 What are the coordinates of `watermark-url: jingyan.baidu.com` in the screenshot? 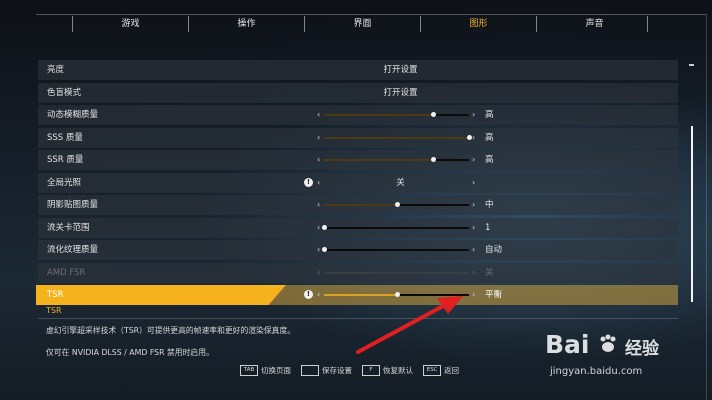 It's located at (596, 371).